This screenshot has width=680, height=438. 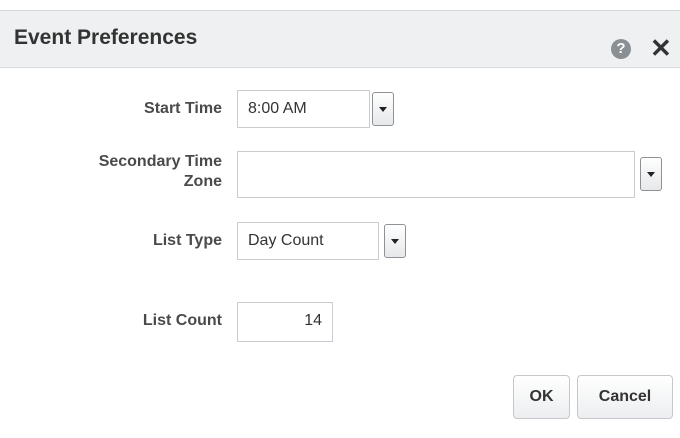 I want to click on ok-button: OK, so click(x=541, y=397).